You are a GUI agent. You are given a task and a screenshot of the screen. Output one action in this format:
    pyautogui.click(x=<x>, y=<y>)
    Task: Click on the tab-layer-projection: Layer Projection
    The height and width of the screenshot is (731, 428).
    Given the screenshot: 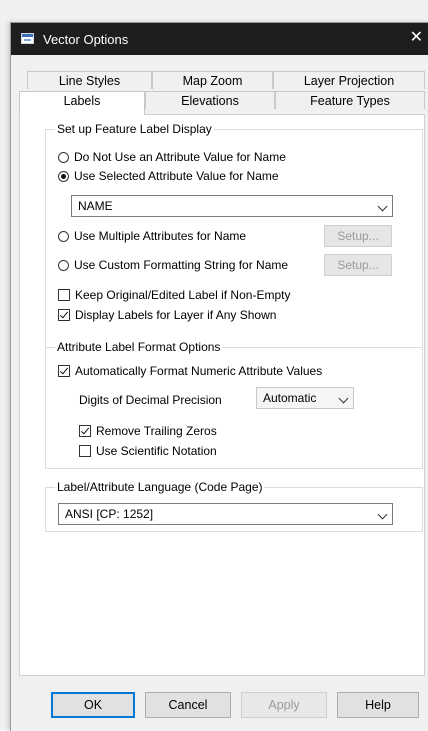 What is the action you would take?
    pyautogui.click(x=349, y=80)
    